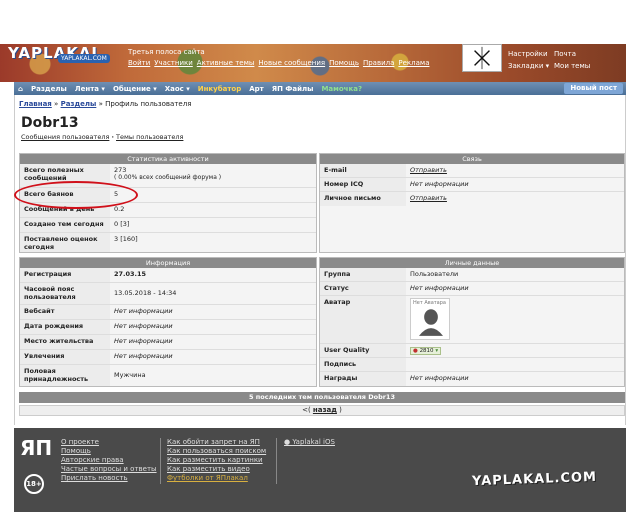 The width and height of the screenshot is (640, 512). I want to click on footer-link-send-news: Прислать новость, so click(109, 478).